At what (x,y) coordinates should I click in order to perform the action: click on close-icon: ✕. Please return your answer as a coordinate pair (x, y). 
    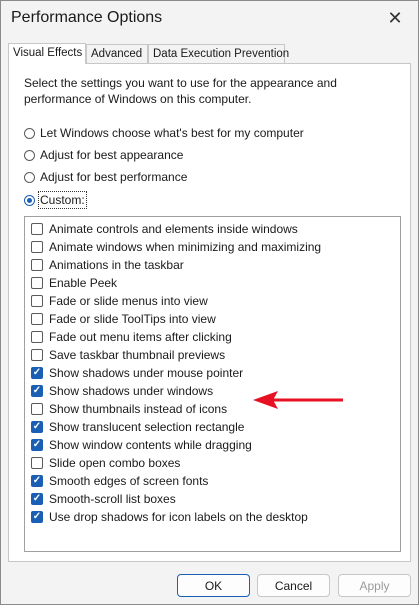
    Looking at the image, I should click on (395, 17).